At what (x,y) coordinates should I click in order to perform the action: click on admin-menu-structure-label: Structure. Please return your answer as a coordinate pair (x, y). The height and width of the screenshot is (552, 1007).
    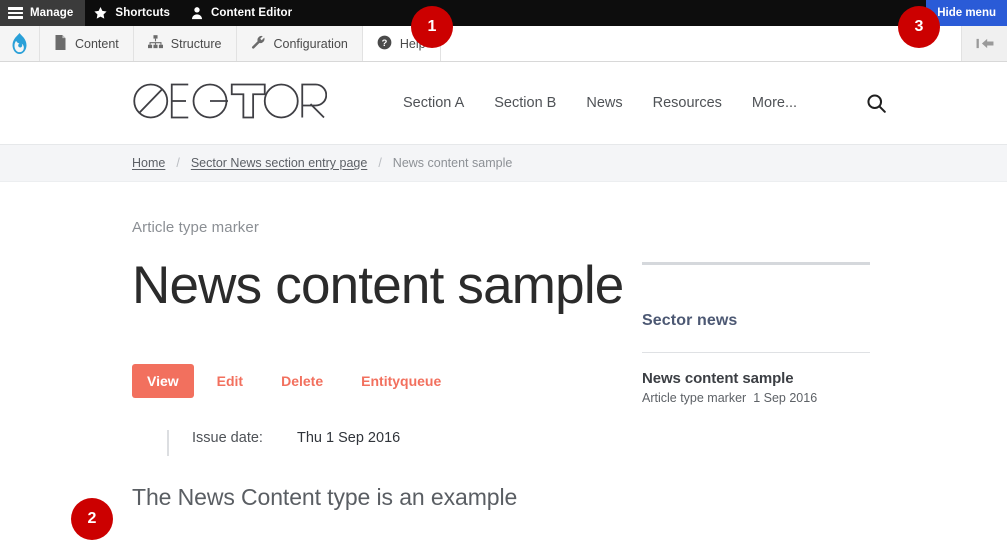
    Looking at the image, I should click on (196, 43).